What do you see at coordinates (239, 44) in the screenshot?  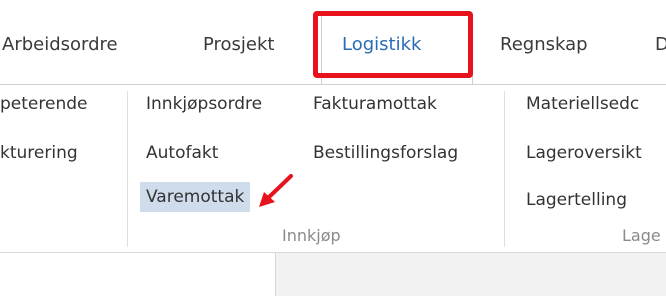 I see `tab-prosjekt: Prosjekt` at bounding box center [239, 44].